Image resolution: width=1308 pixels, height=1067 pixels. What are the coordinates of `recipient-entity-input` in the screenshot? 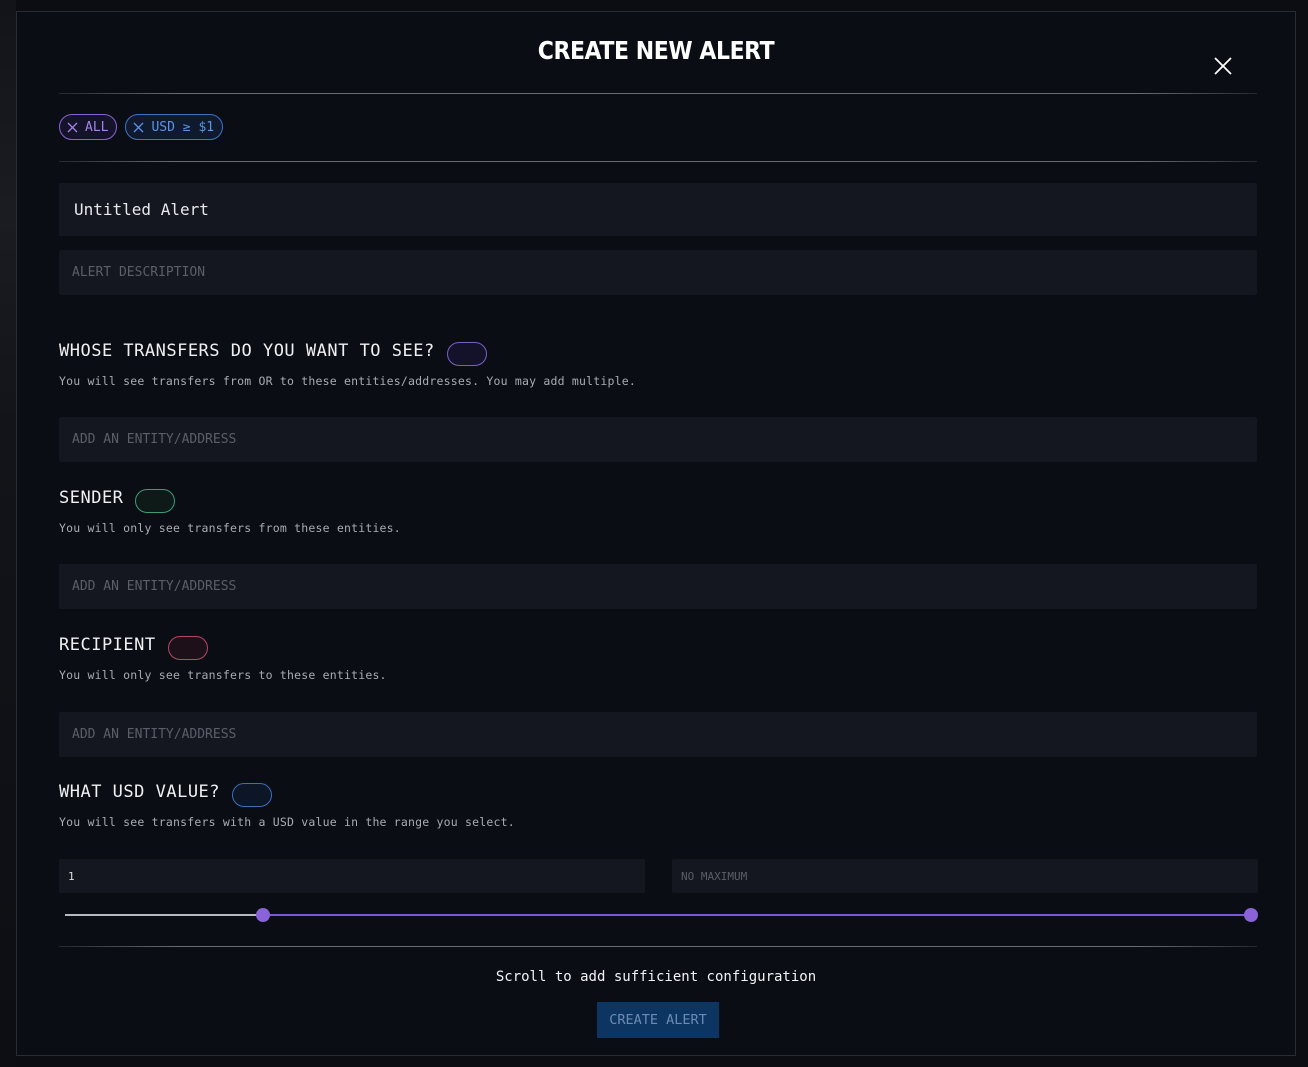 It's located at (658, 734).